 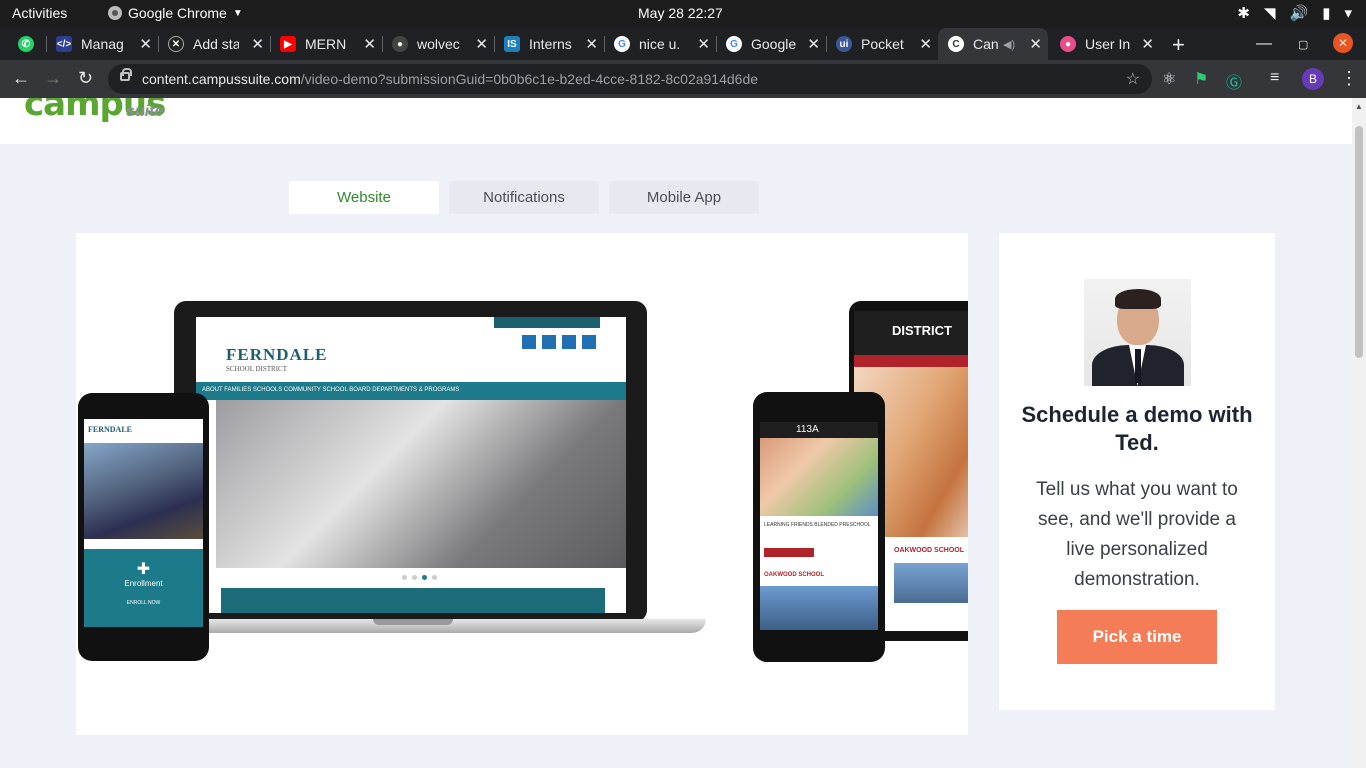 What do you see at coordinates (1234, 81) in the screenshot?
I see `grammarly-icon: Ⓖ` at bounding box center [1234, 81].